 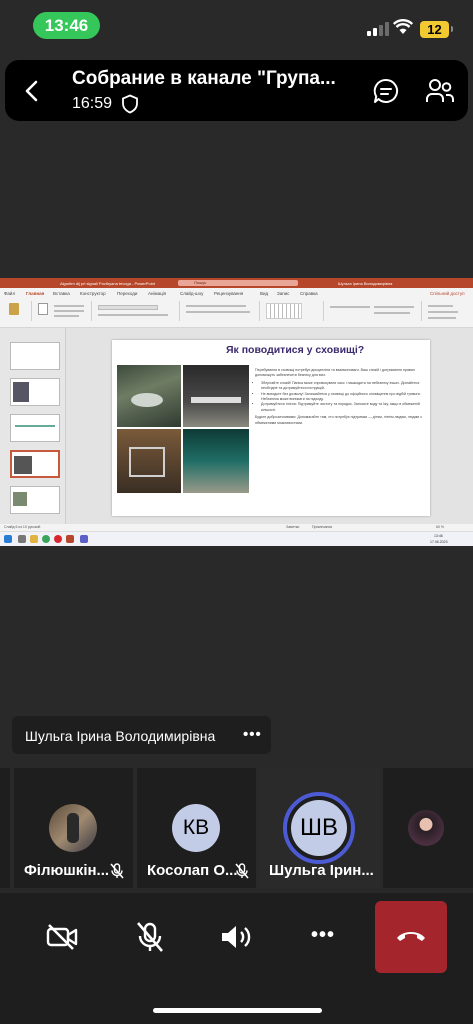 I want to click on share-button: Спільний доступ, so click(x=447, y=293).